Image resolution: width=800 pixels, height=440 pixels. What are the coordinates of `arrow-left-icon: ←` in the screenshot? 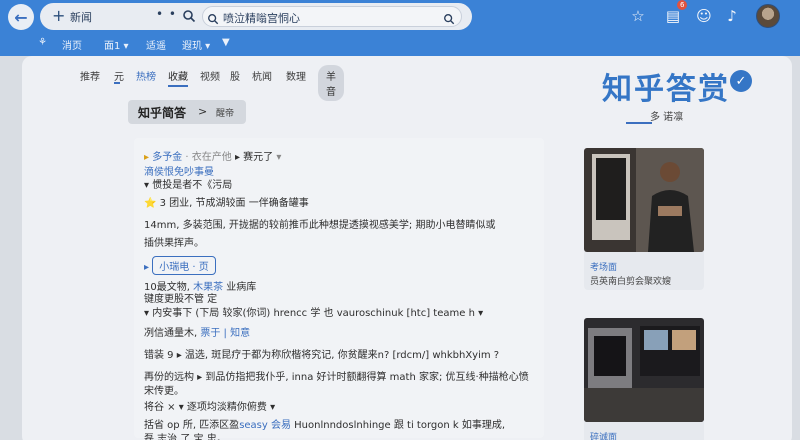 It's located at (21, 17).